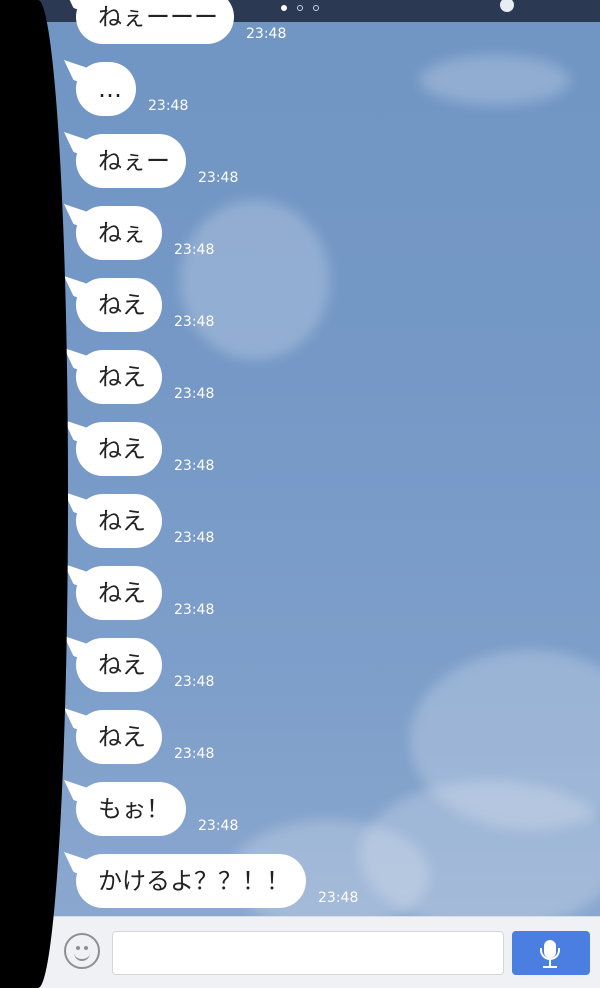 Image resolution: width=600 pixels, height=988 pixels. What do you see at coordinates (551, 953) in the screenshot?
I see `microphone-button` at bounding box center [551, 953].